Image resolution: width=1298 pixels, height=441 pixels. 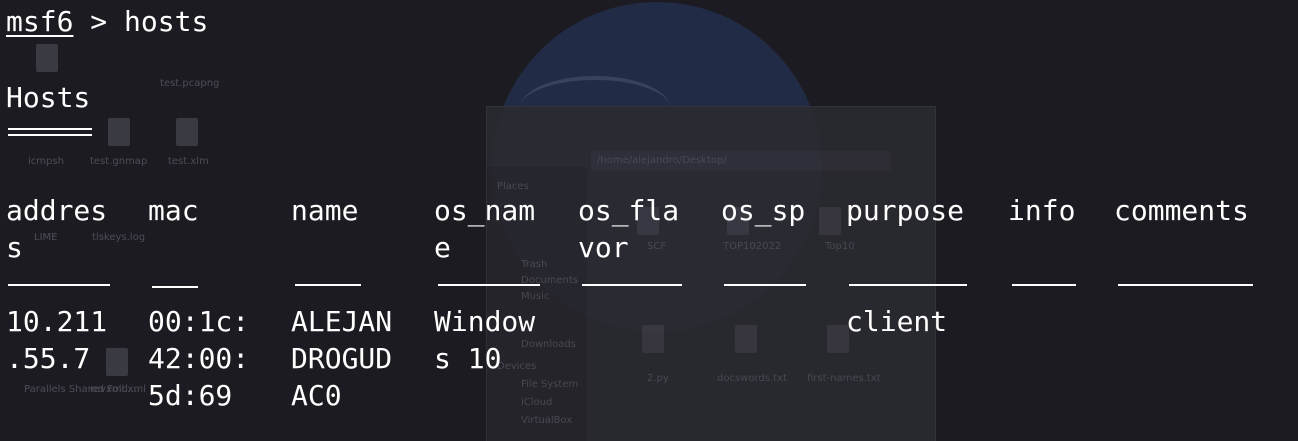 I want to click on column-header-name: name, so click(x=325, y=210).